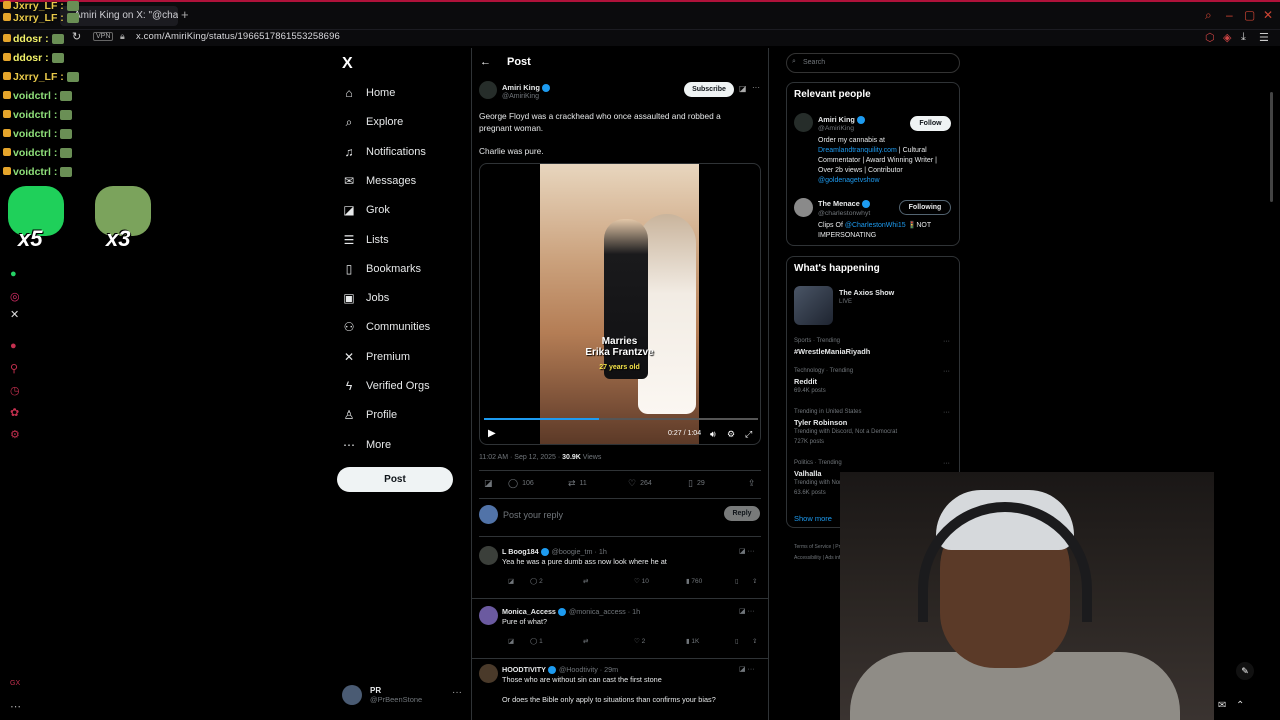 The width and height of the screenshot is (1280, 720). What do you see at coordinates (748, 434) in the screenshot?
I see `fullscreen-icon: ⤢` at bounding box center [748, 434].